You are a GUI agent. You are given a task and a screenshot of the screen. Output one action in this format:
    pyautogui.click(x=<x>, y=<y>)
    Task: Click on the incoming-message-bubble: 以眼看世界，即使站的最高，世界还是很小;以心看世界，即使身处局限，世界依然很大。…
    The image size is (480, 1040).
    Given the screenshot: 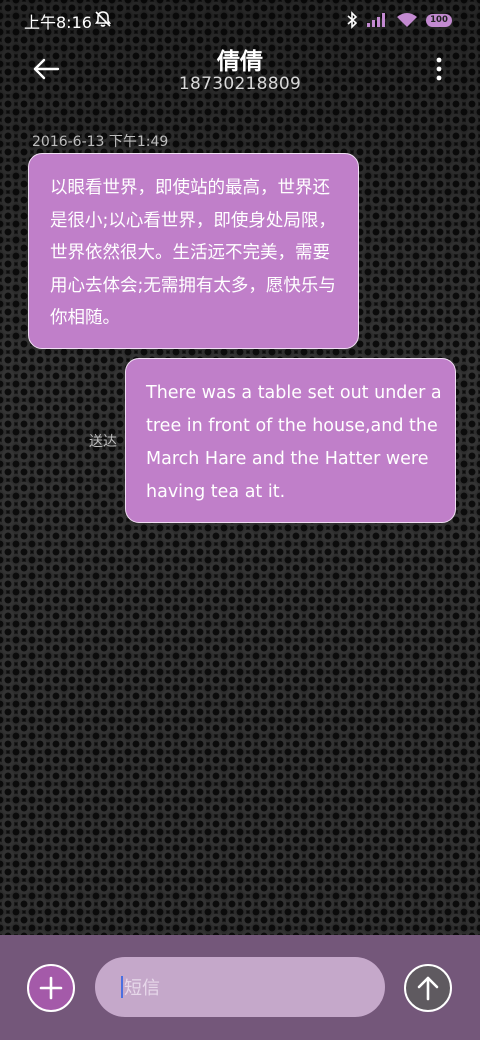 What is the action you would take?
    pyautogui.click(x=193, y=251)
    